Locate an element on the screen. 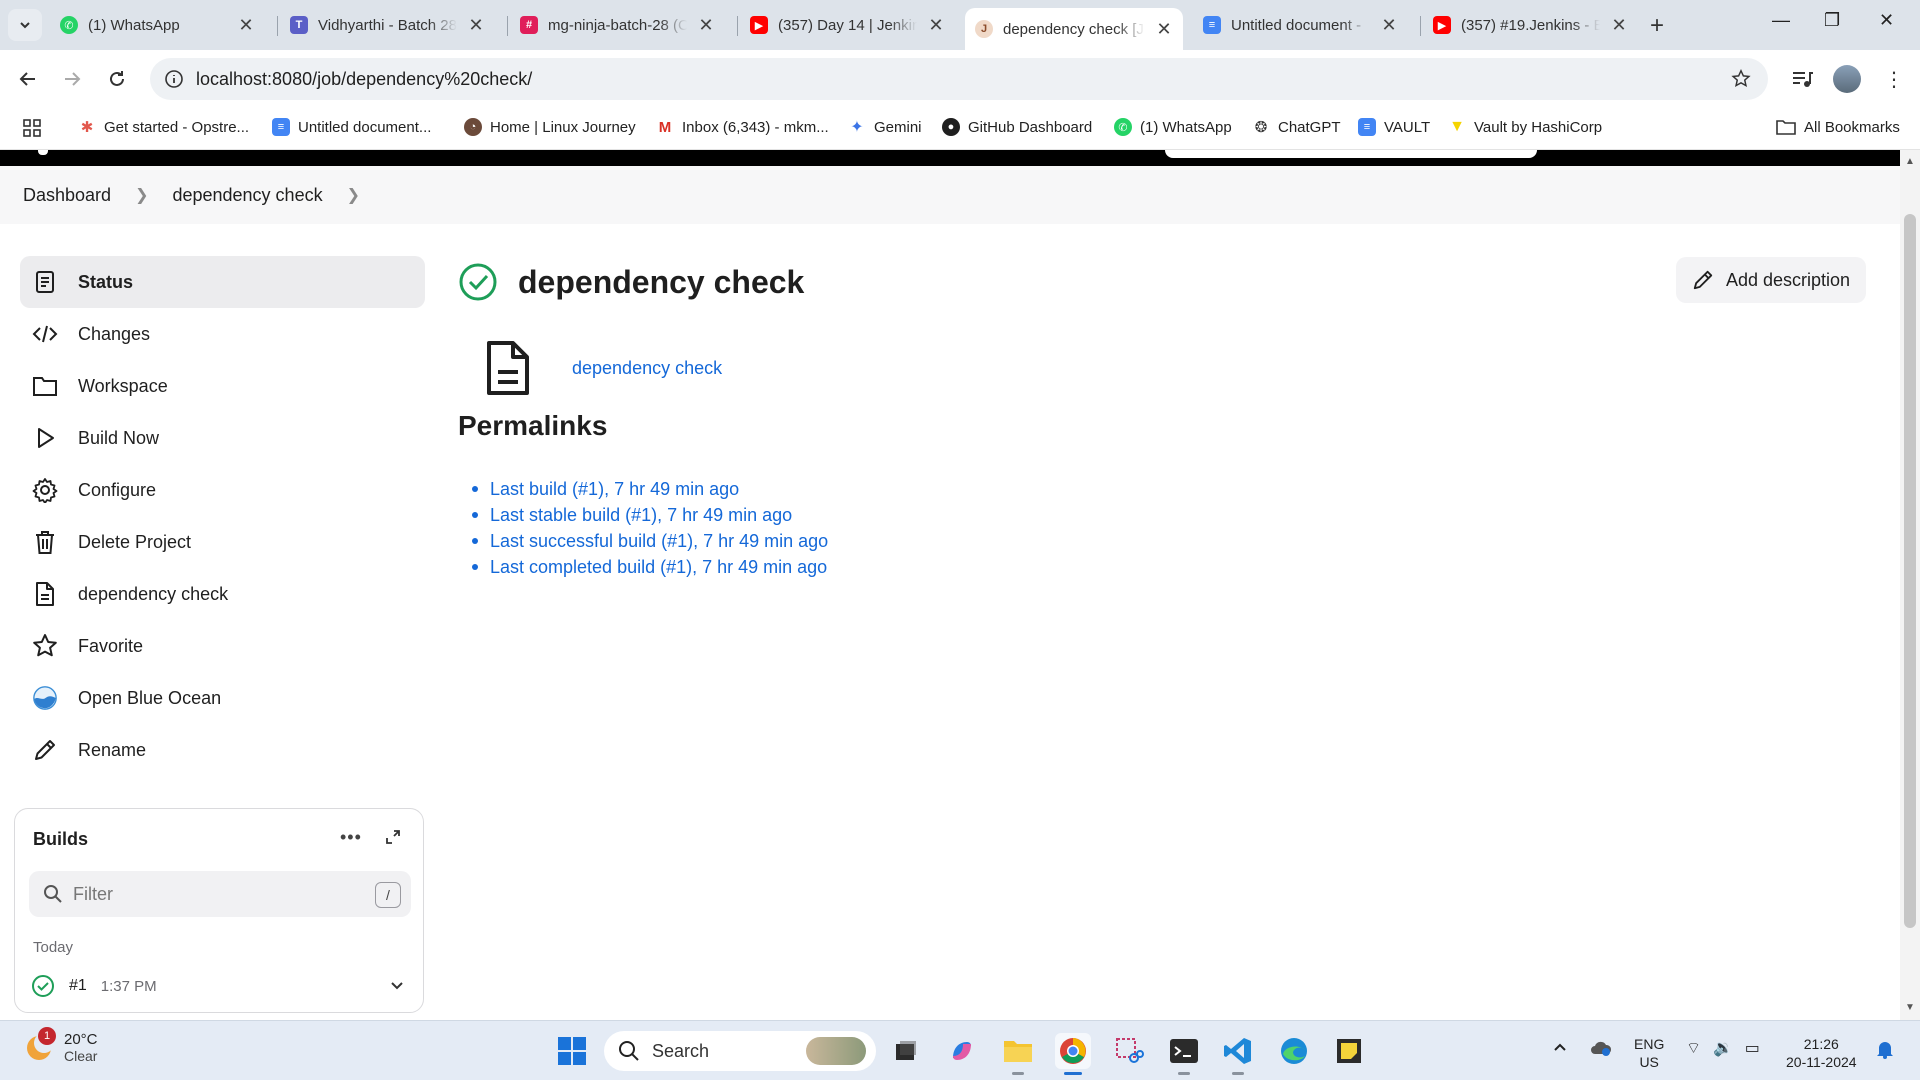  start-button is located at coordinates (572, 1051).